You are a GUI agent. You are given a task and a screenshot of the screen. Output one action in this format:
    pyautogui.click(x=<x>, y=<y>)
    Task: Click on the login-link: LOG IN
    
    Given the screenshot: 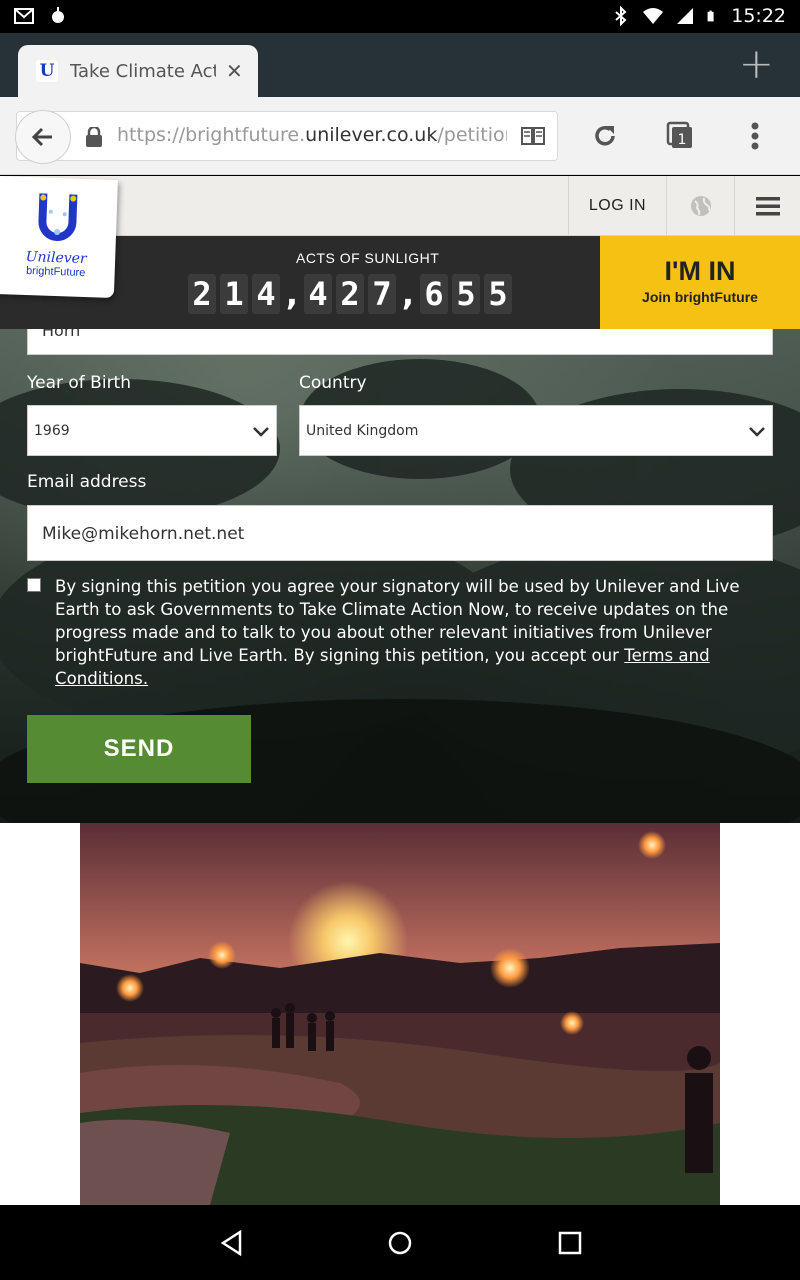 What is the action you would take?
    pyautogui.click(x=617, y=206)
    